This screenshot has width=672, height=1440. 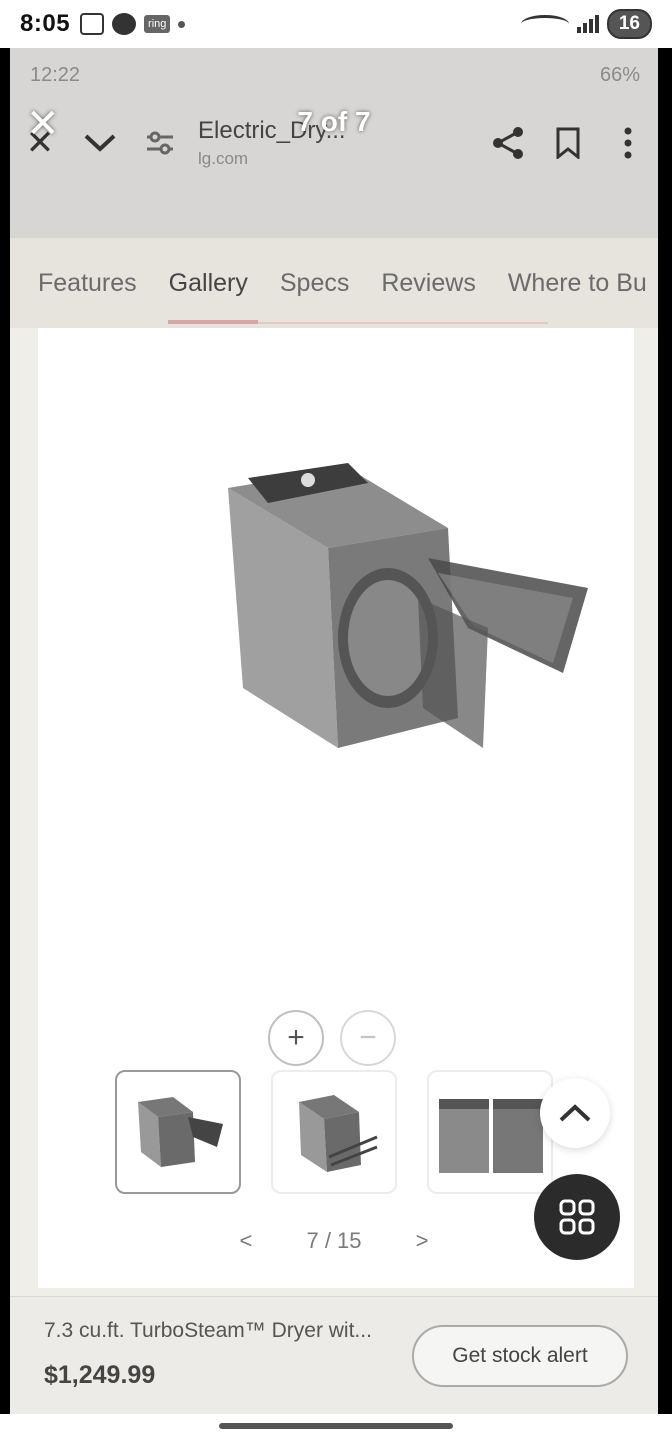 I want to click on tab-specs: Specs, so click(x=314, y=283).